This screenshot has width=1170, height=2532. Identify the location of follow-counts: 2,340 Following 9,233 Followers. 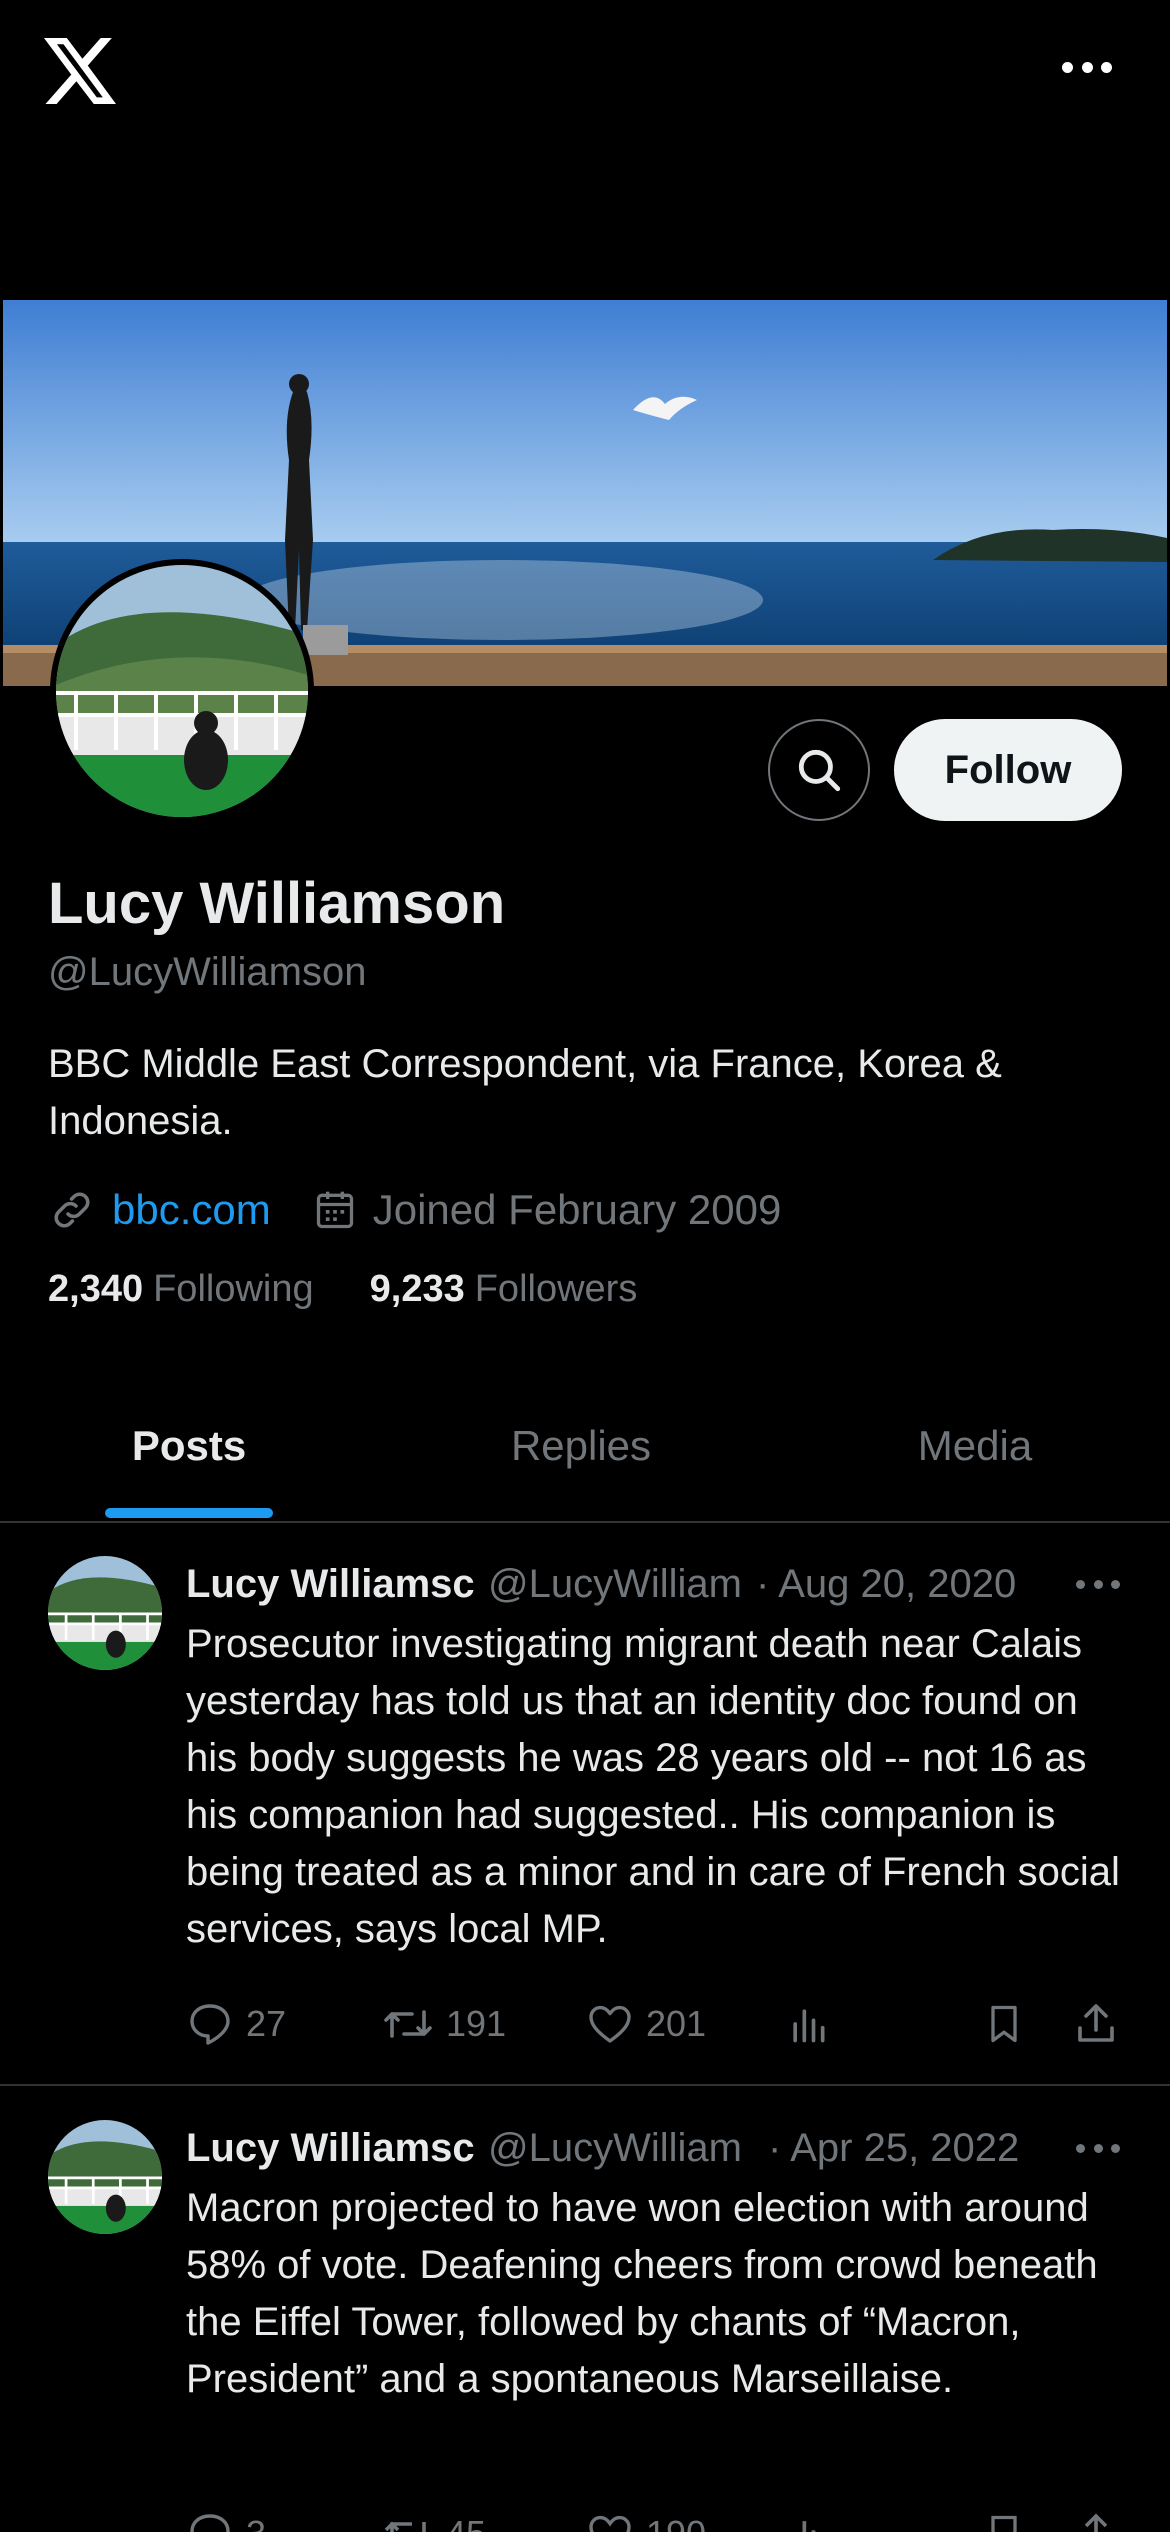
(342, 1289).